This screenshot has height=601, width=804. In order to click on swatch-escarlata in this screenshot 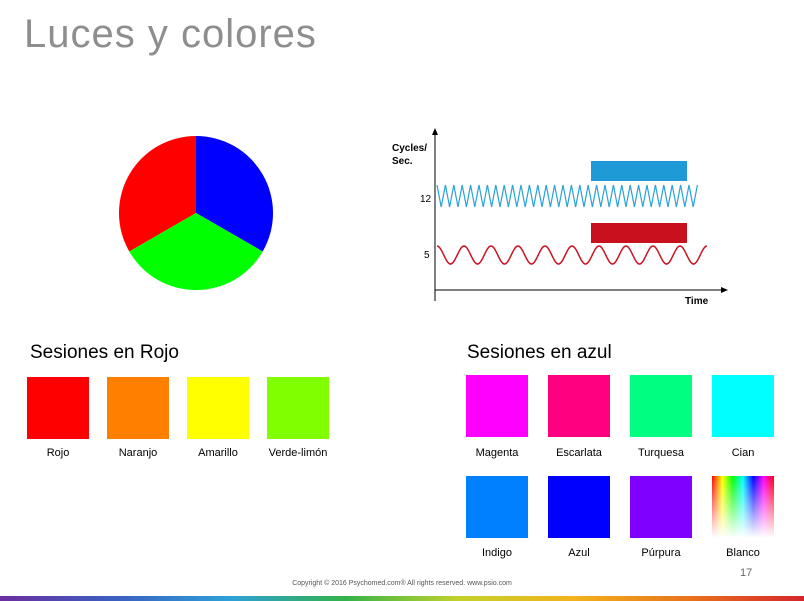, I will do `click(579, 406)`.